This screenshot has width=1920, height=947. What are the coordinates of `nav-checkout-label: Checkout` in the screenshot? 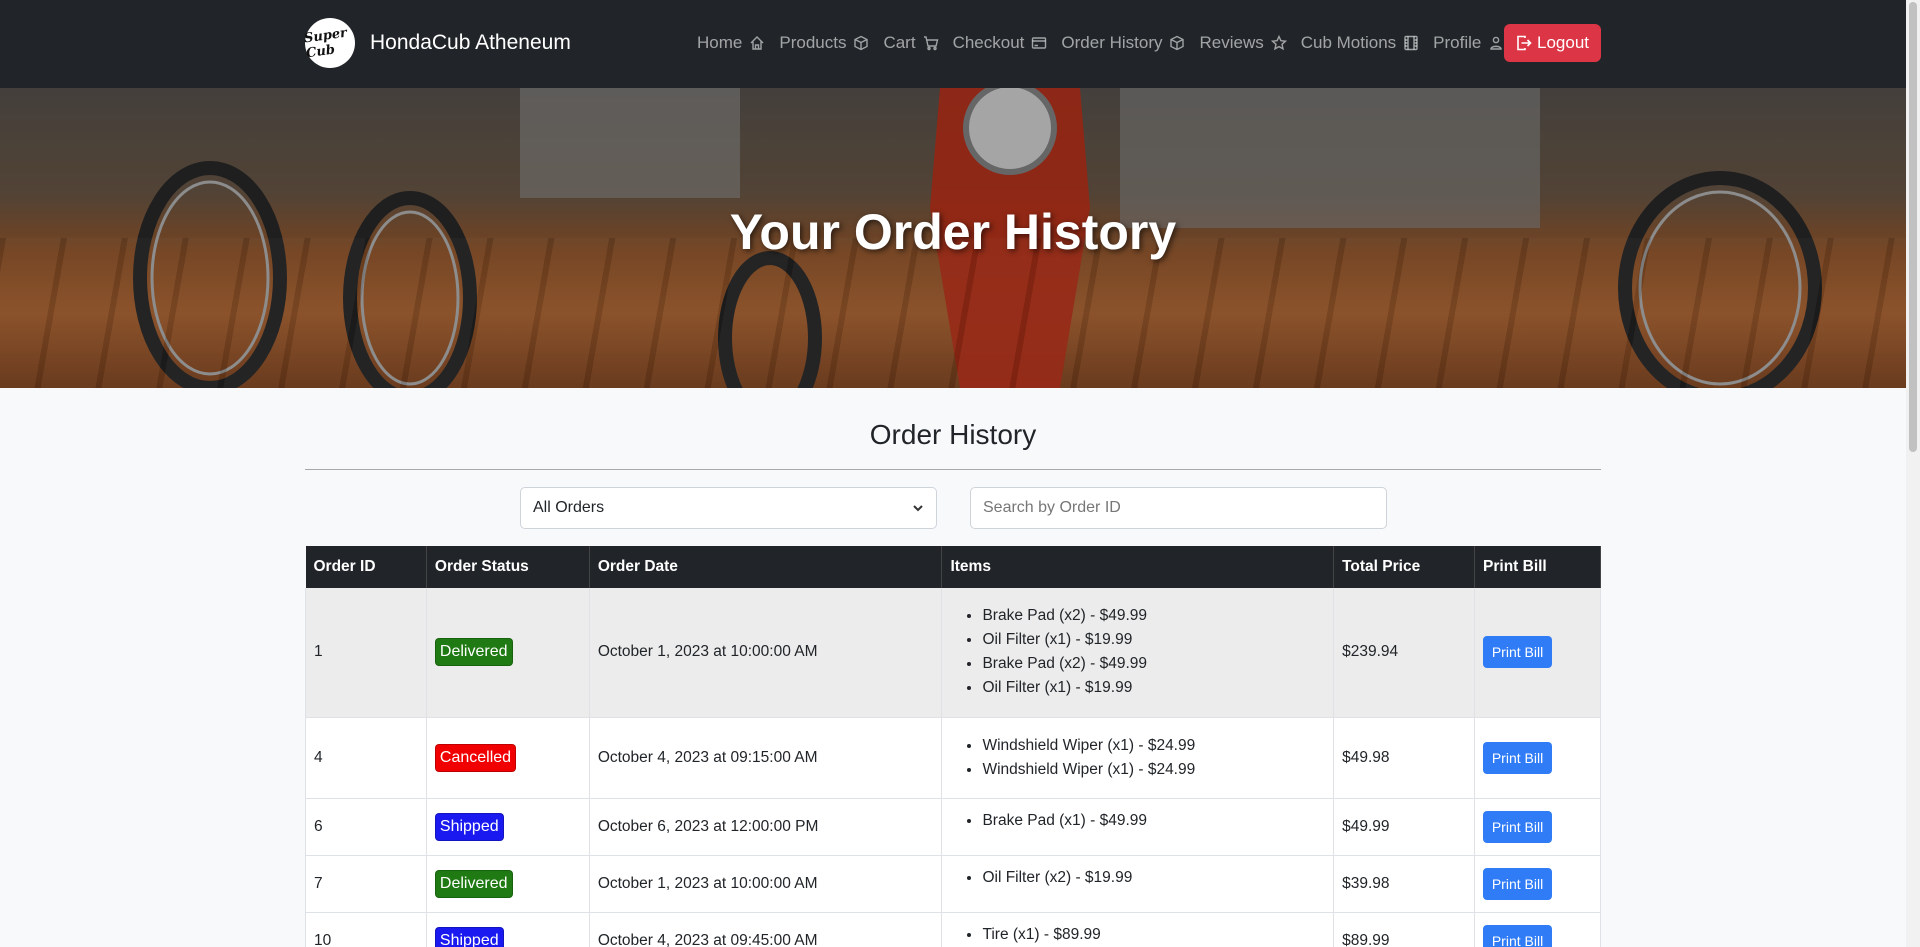 It's located at (988, 42).